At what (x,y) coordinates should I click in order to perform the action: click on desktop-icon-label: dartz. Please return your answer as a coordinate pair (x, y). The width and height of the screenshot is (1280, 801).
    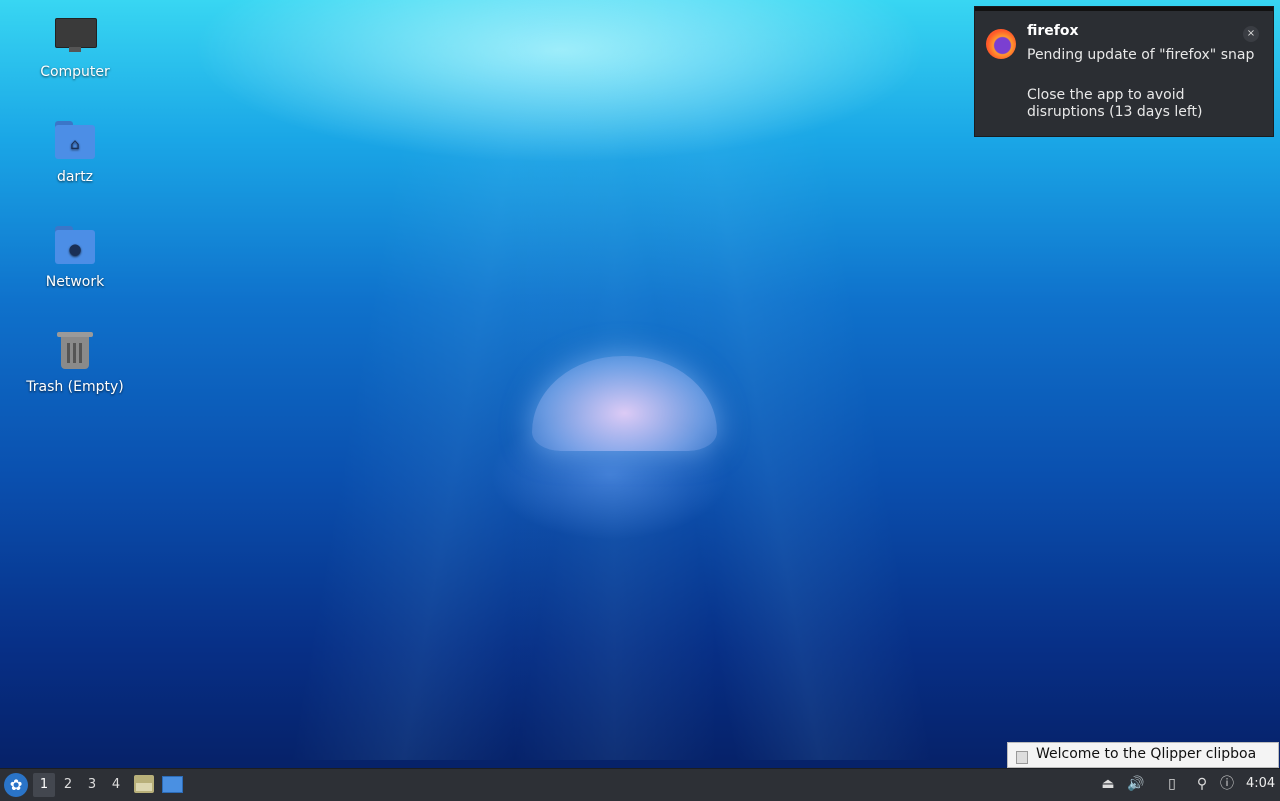
    Looking at the image, I should click on (75, 177).